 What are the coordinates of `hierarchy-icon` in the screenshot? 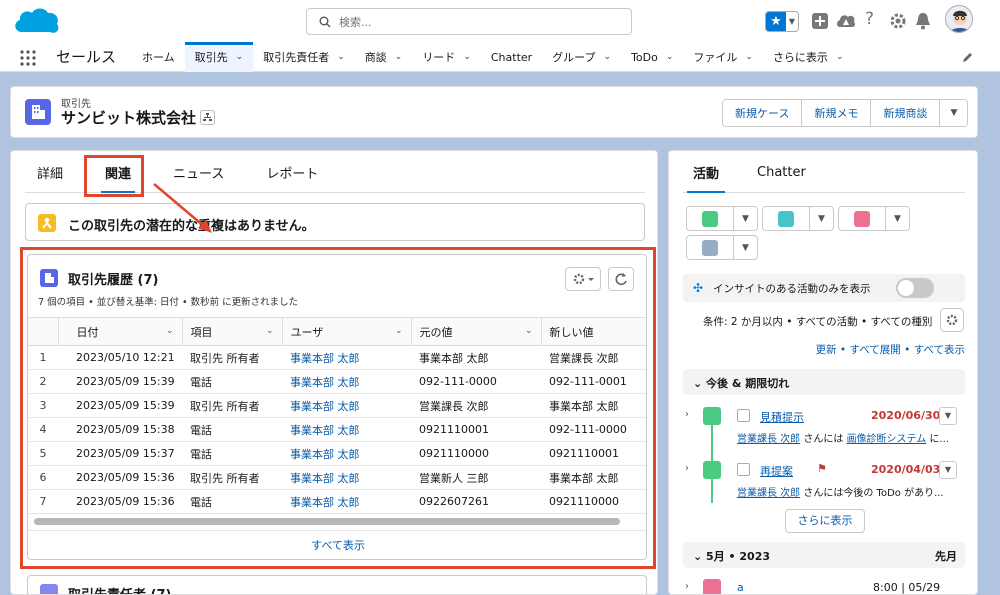 It's located at (207, 117).